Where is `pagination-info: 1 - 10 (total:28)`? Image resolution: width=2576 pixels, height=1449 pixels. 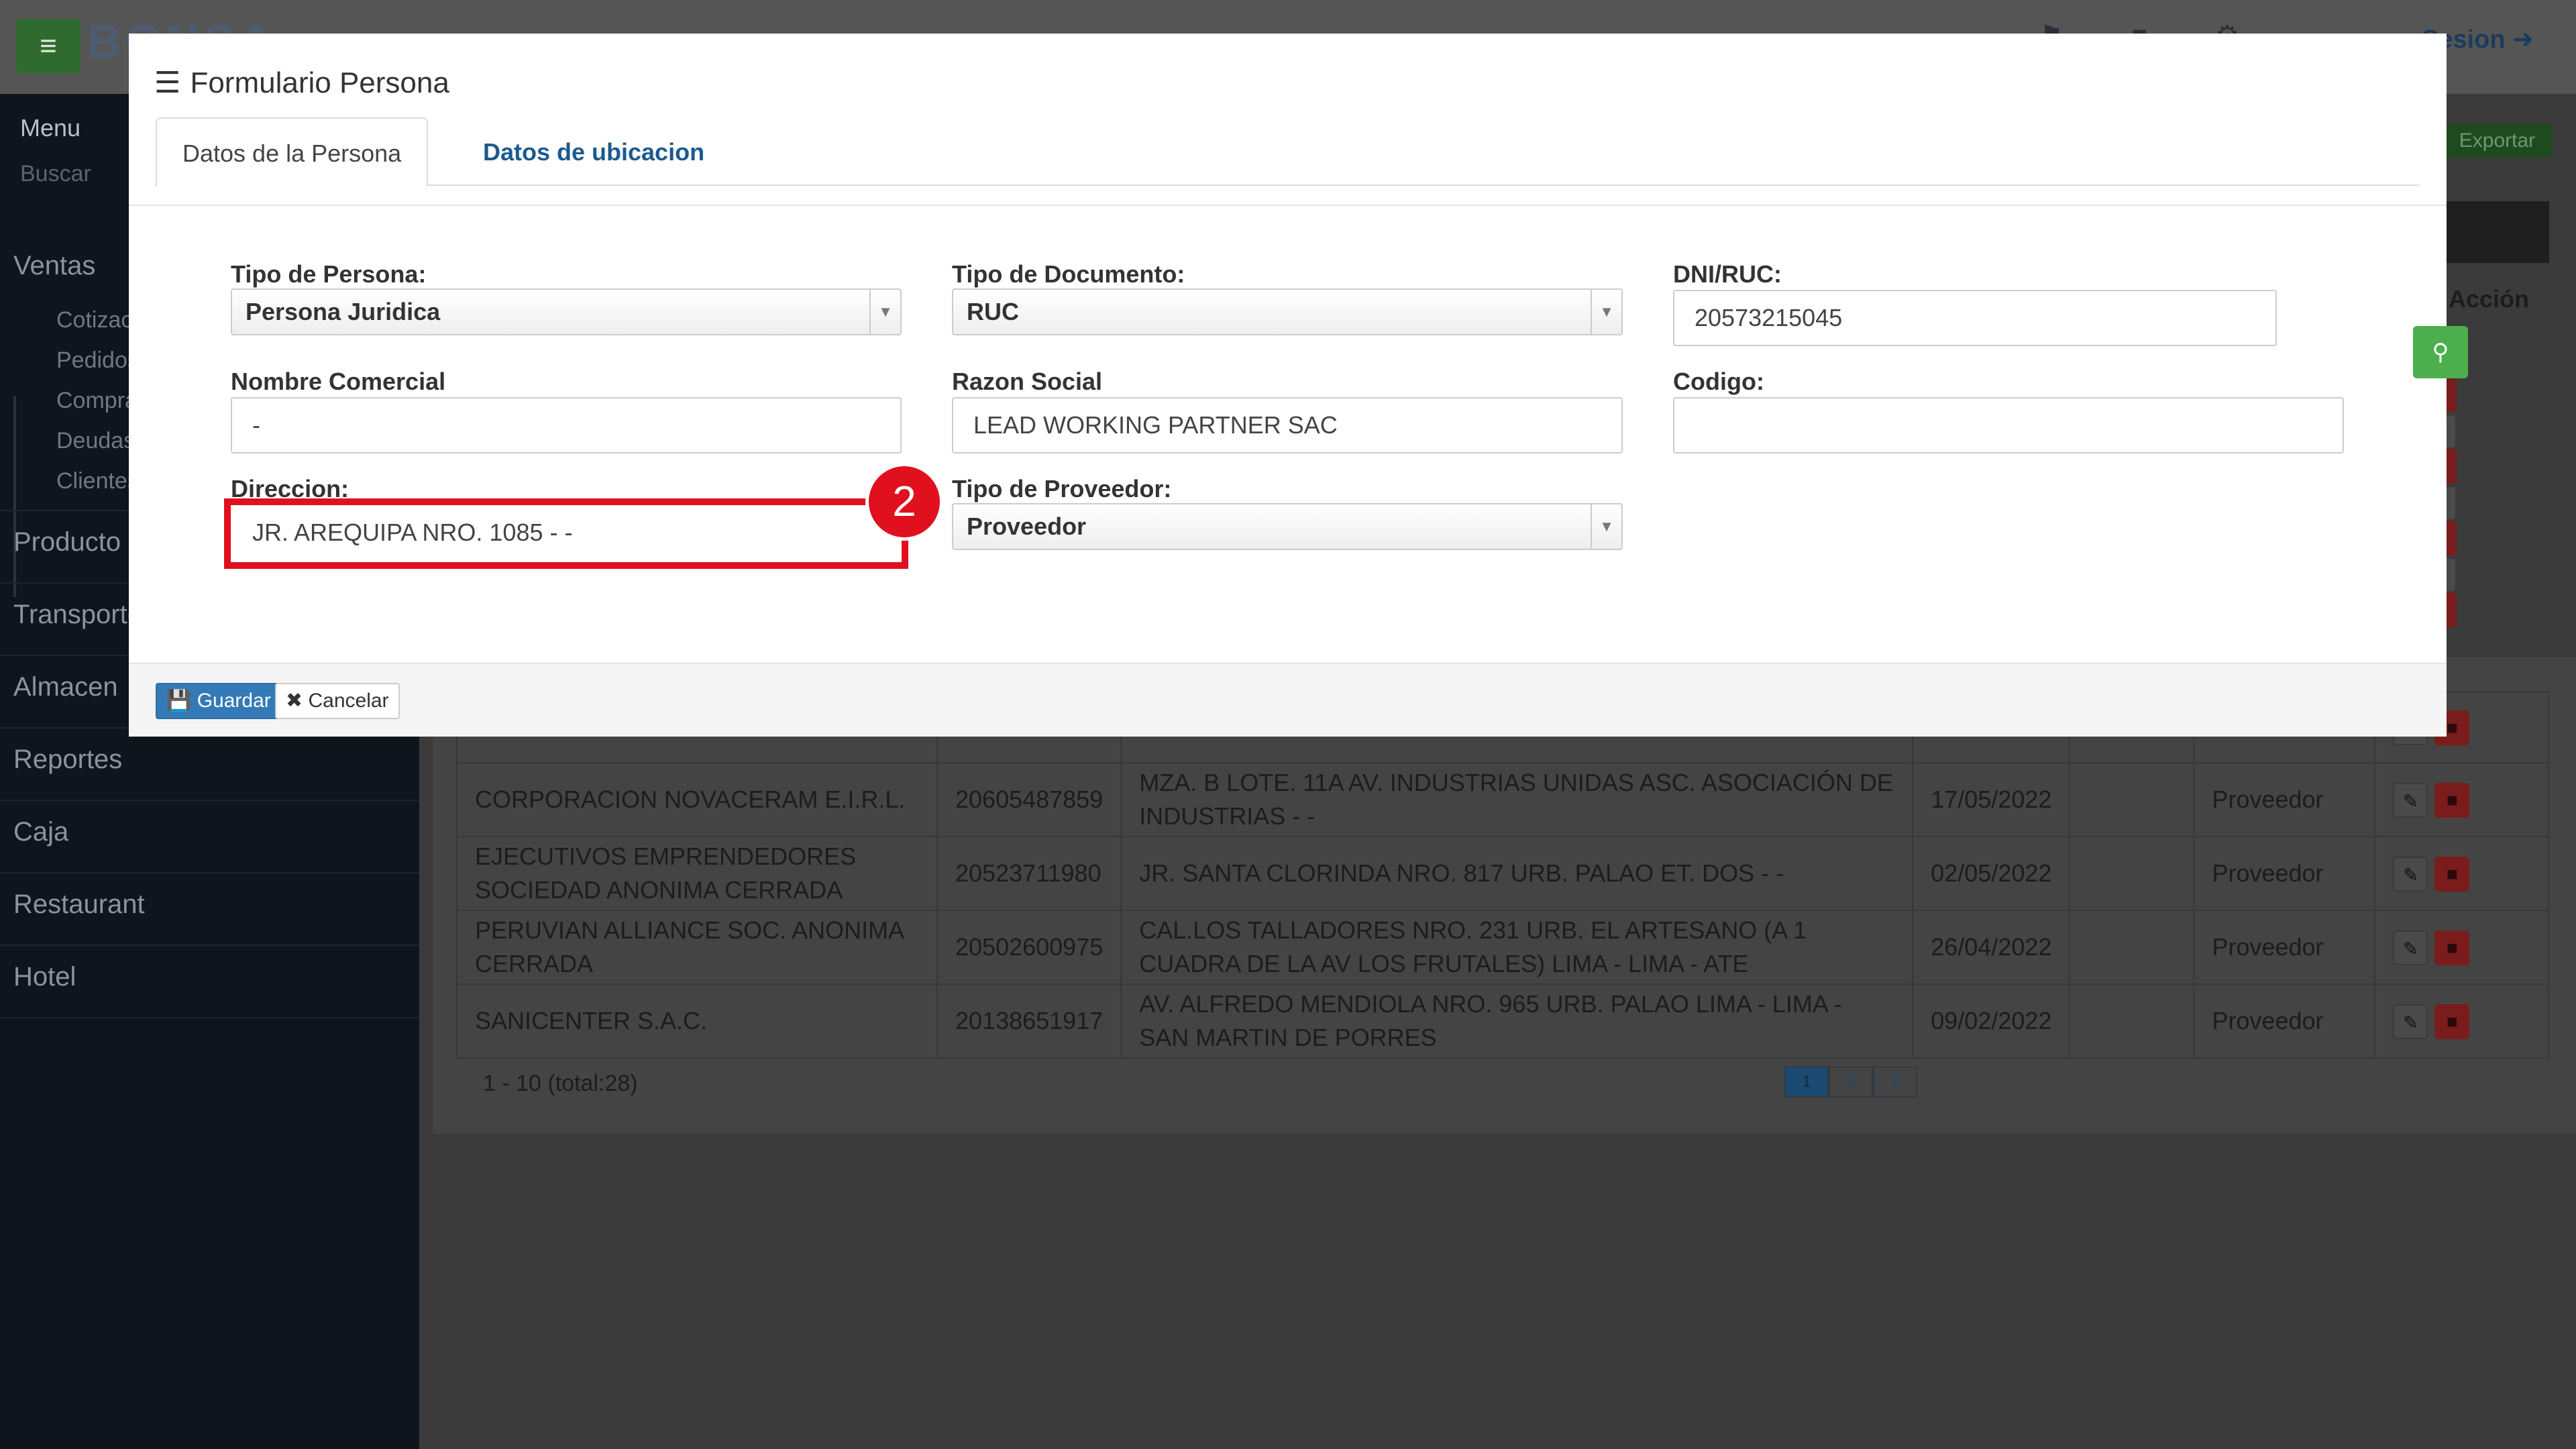
pagination-info: 1 - 10 (total:28) is located at coordinates (560, 1083).